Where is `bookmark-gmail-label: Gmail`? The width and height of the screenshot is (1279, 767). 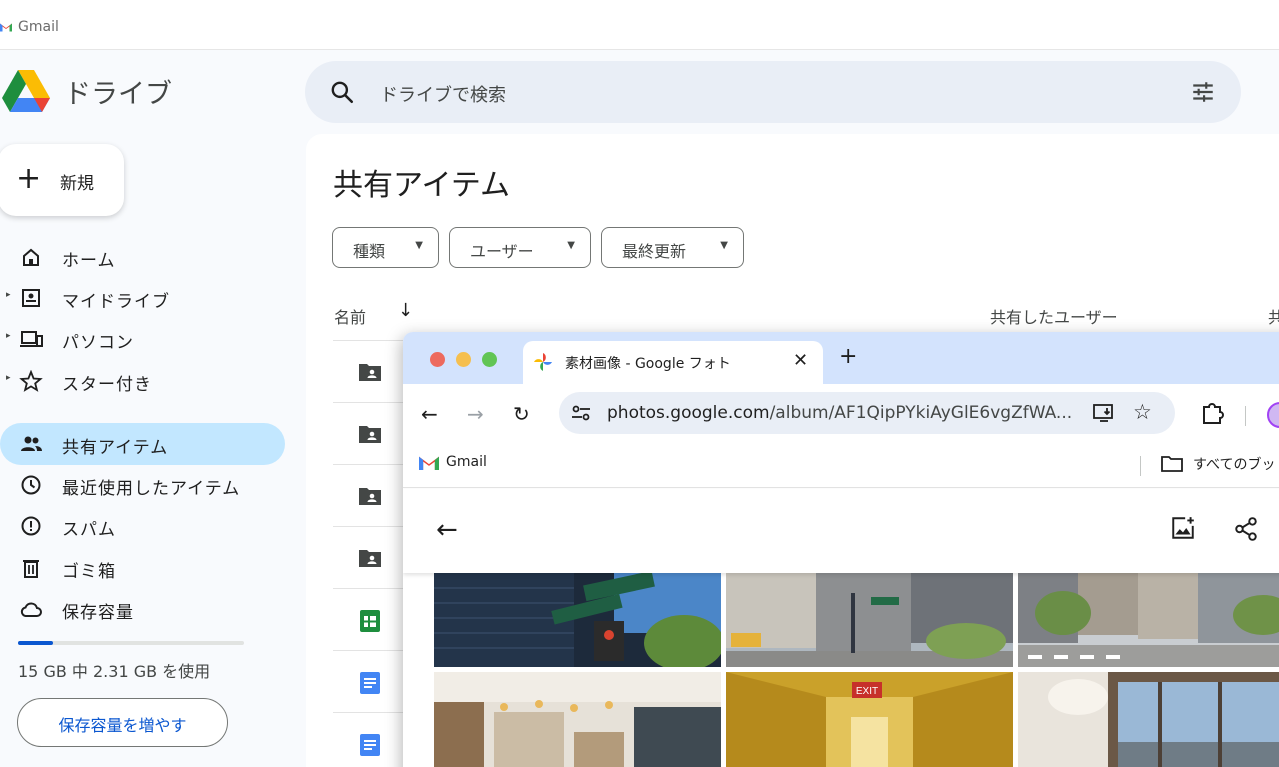 bookmark-gmail-label: Gmail is located at coordinates (466, 462).